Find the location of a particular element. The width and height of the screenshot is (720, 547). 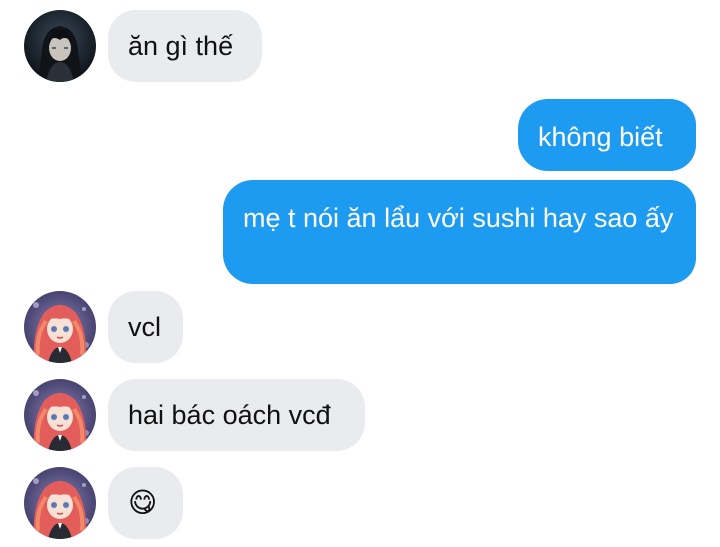

male-character-avatar is located at coordinates (60, 46).